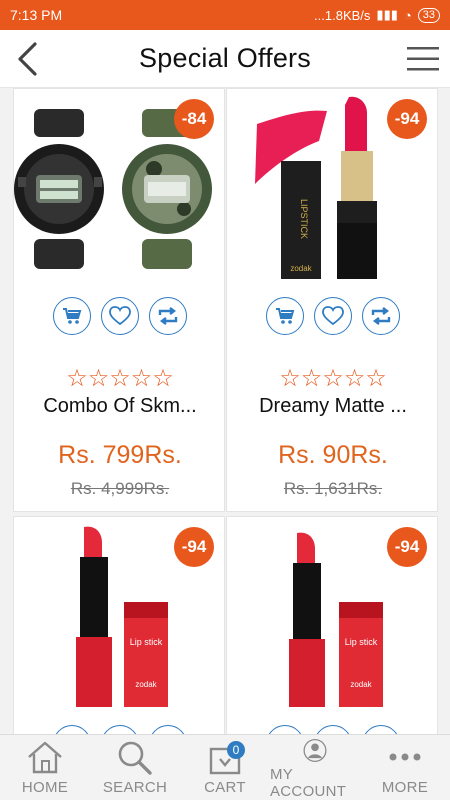 This screenshot has height=800, width=450. Describe the element at coordinates (308, 783) in the screenshot. I see `nav-account-label: MY ACCOUNT` at that location.